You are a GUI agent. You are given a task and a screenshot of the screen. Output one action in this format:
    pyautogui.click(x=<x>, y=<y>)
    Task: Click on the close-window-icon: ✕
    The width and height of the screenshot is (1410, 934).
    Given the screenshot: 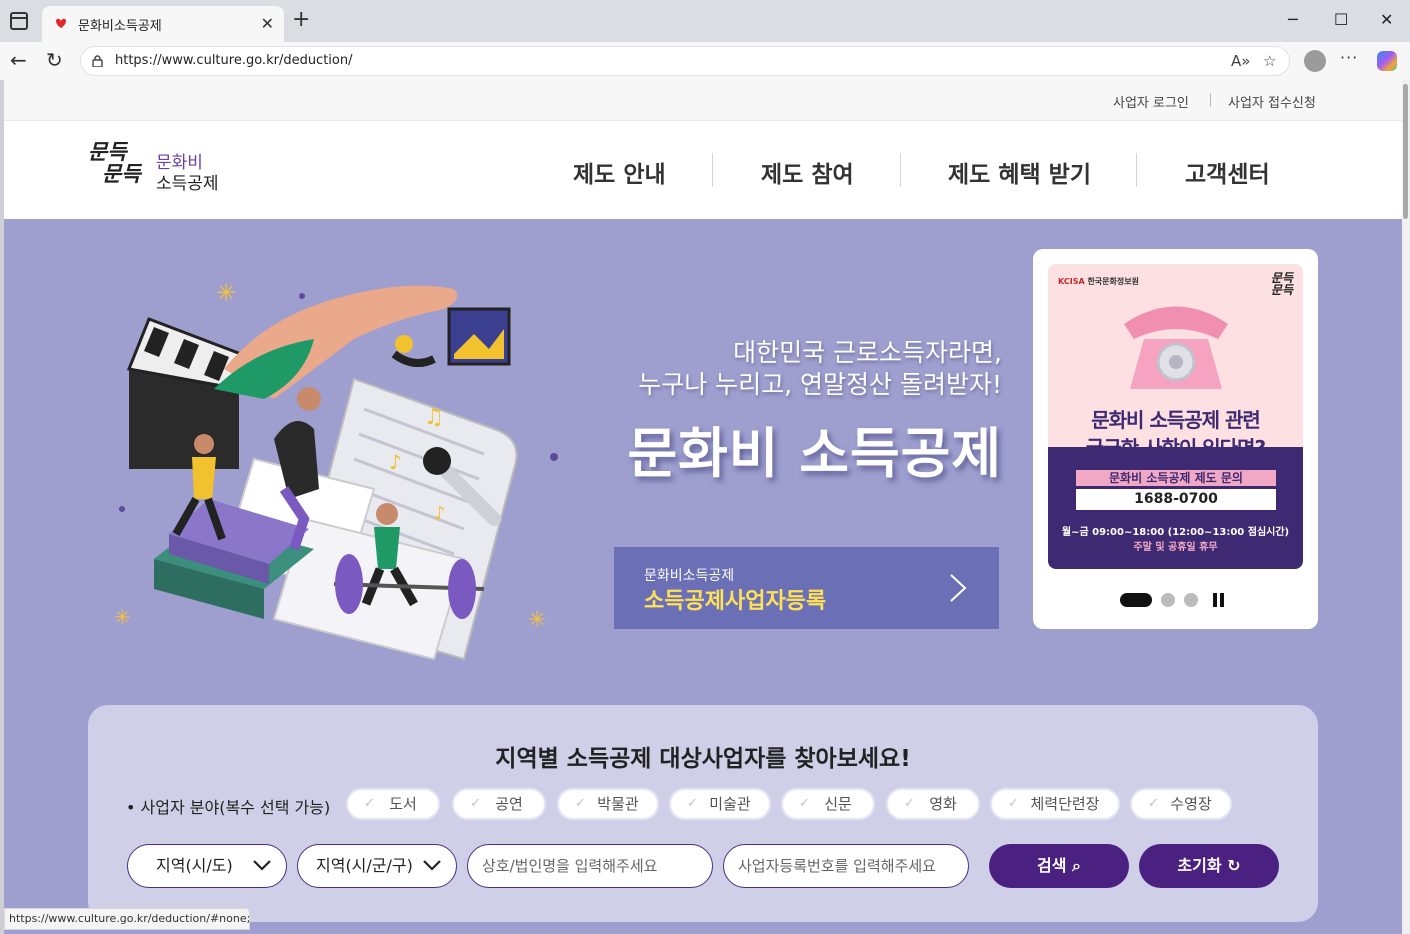 What is the action you would take?
    pyautogui.click(x=1386, y=19)
    